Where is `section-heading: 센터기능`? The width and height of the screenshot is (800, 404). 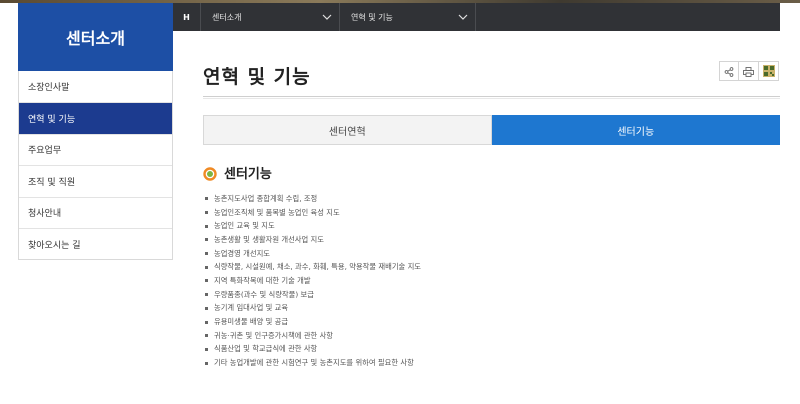
section-heading: 센터기능 is located at coordinates (237, 172).